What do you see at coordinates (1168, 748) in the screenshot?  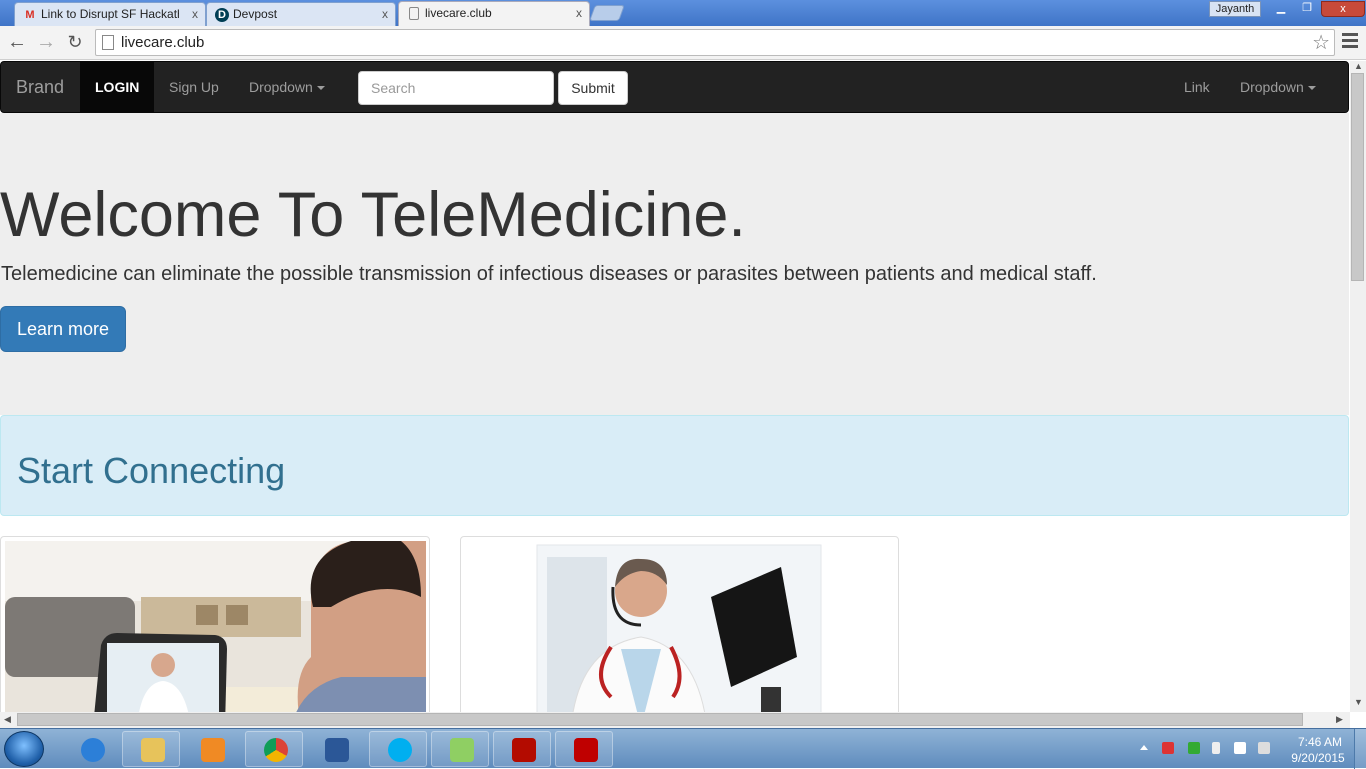 I see `action-center-icon` at bounding box center [1168, 748].